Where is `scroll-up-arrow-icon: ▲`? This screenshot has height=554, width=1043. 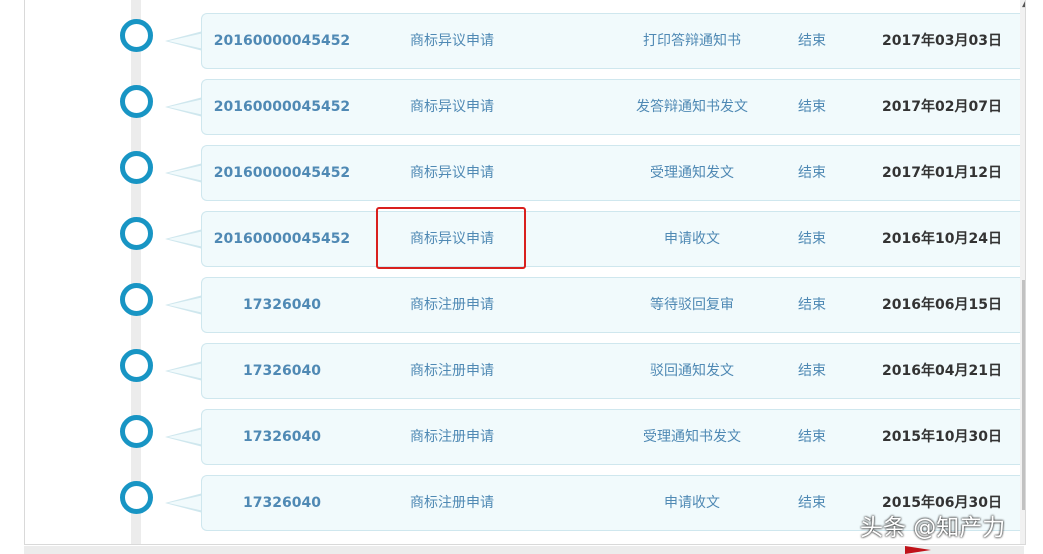
scroll-up-arrow-icon: ▲ is located at coordinates (1023, 4).